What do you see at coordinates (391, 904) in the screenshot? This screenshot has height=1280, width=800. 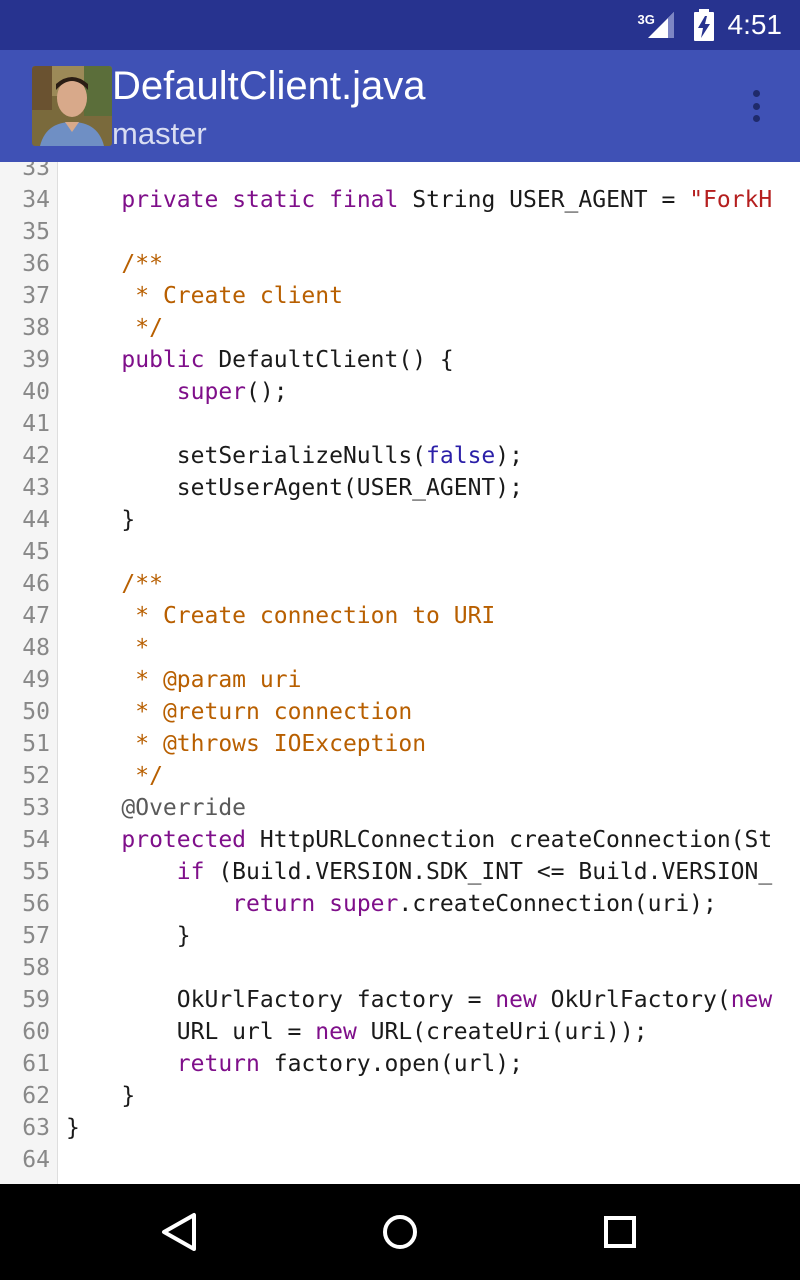 I see `code-text: return super.createConnection(uri);` at bounding box center [391, 904].